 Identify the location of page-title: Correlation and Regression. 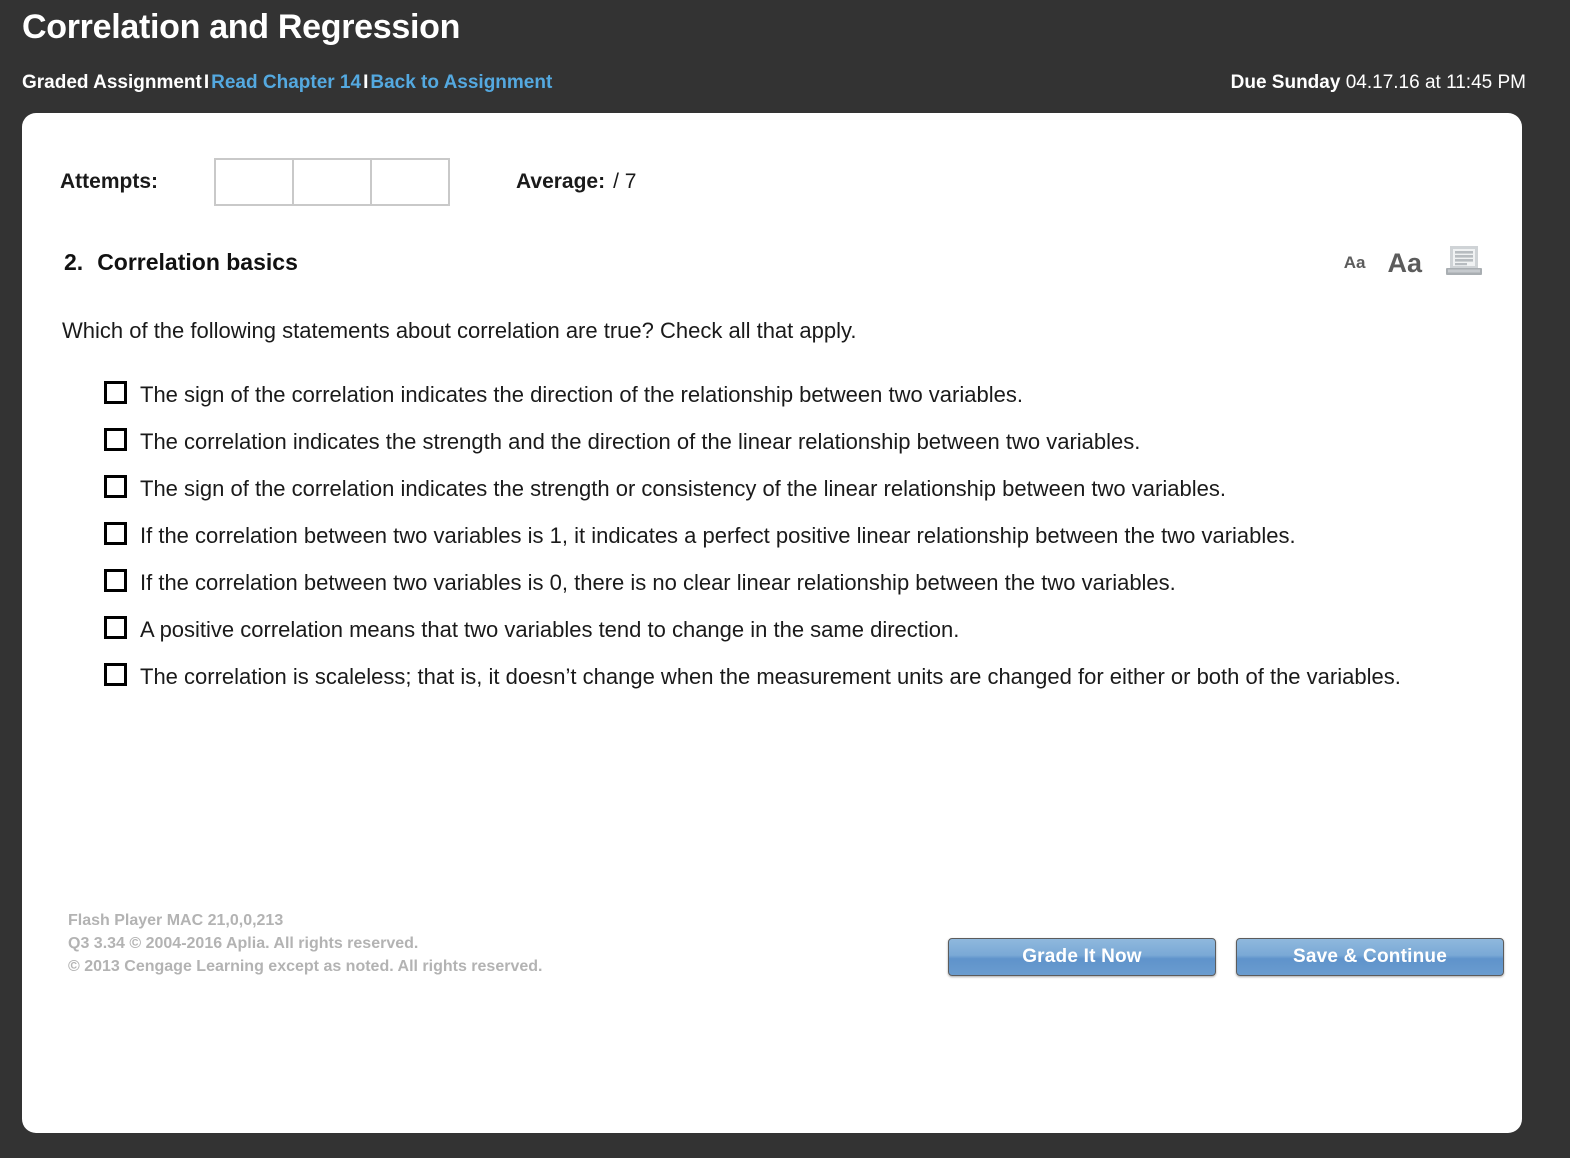
(241, 27).